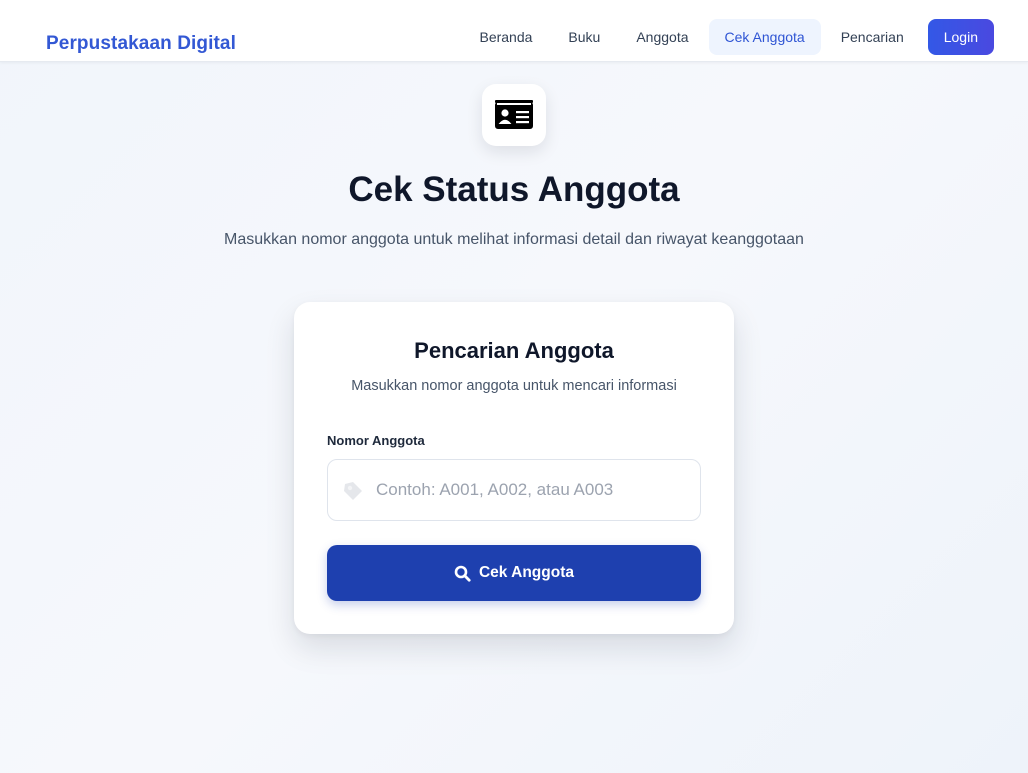 This screenshot has width=1028, height=773. I want to click on nav-link-beranda: Beranda, so click(505, 37).